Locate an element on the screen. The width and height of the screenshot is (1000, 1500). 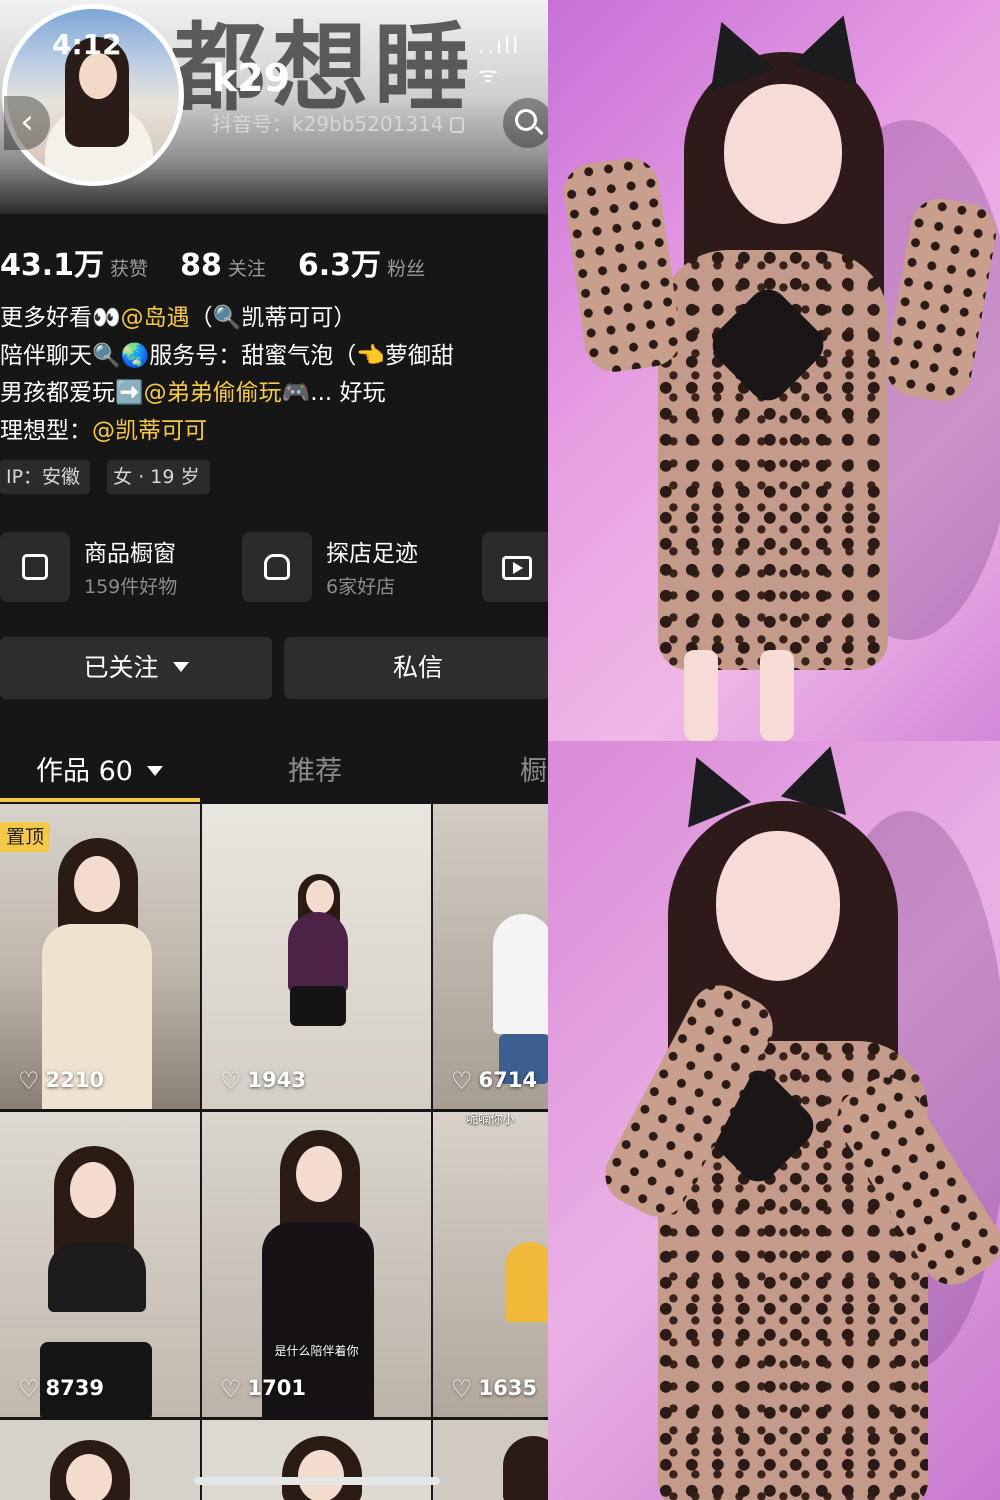
douyin-id: 抖音号：k29bb5201314 is located at coordinates (338, 122).